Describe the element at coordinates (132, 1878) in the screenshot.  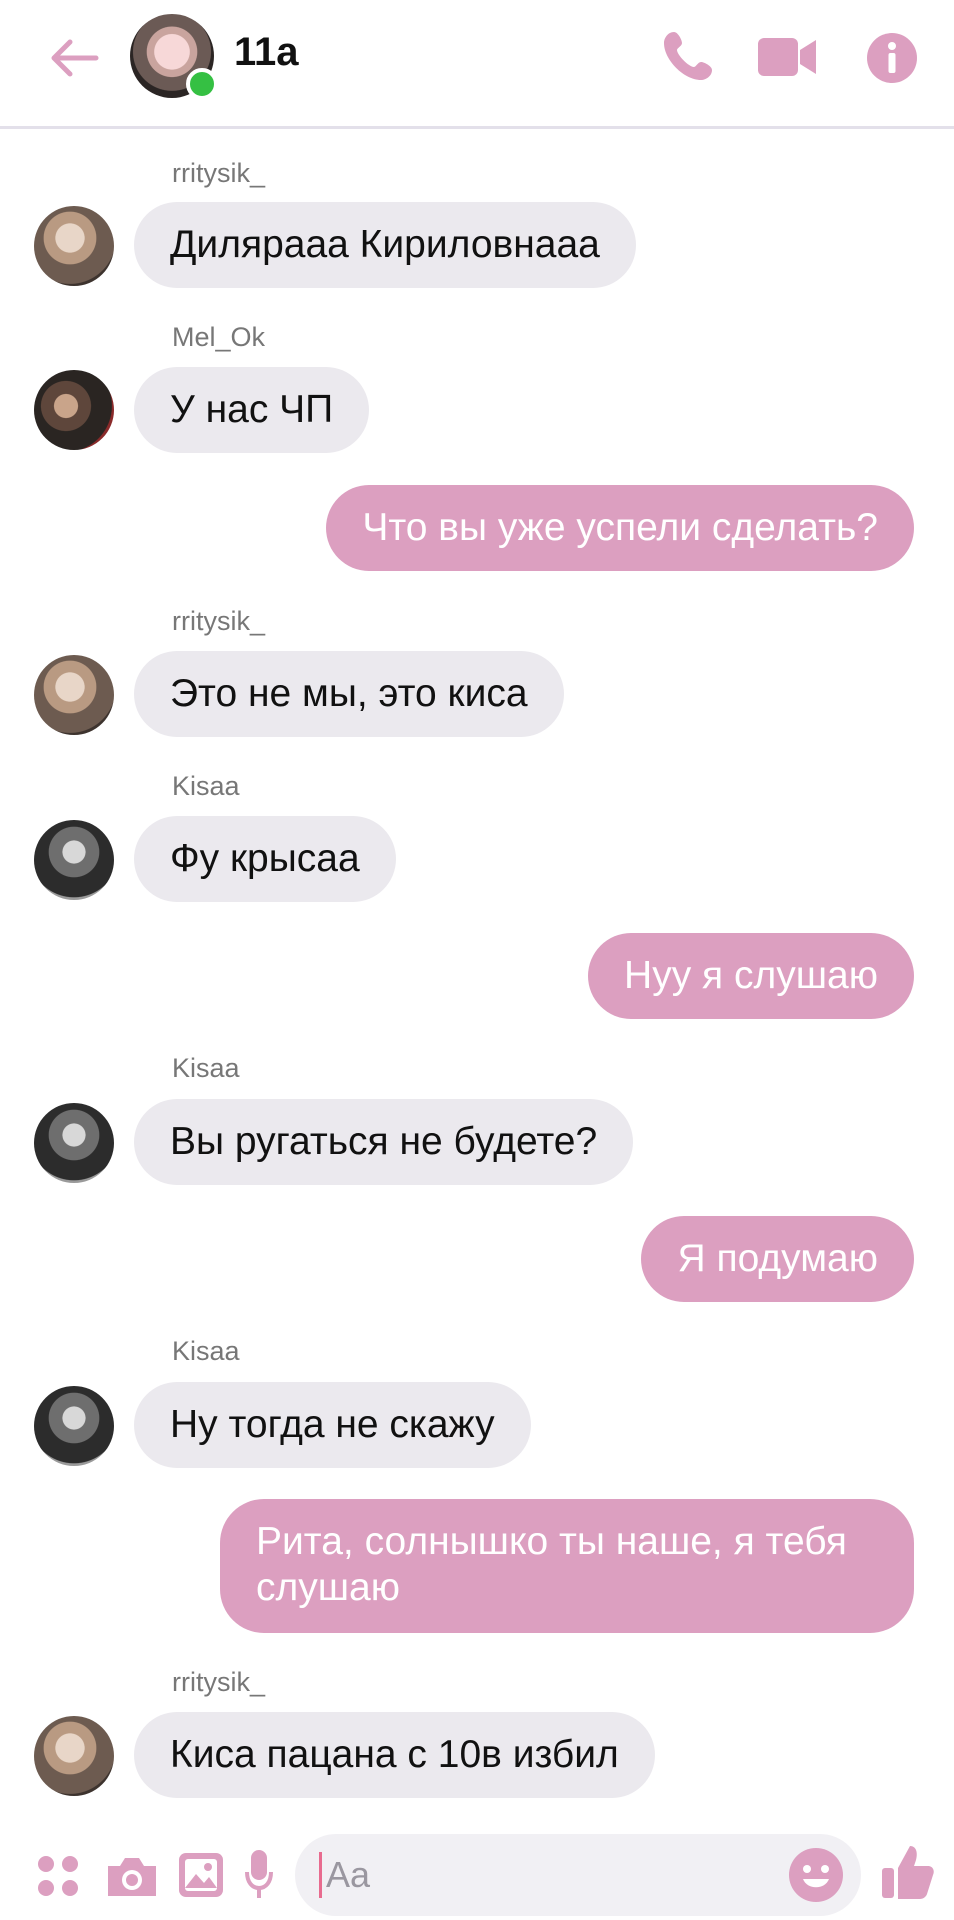
I see `camera-icon` at that location.